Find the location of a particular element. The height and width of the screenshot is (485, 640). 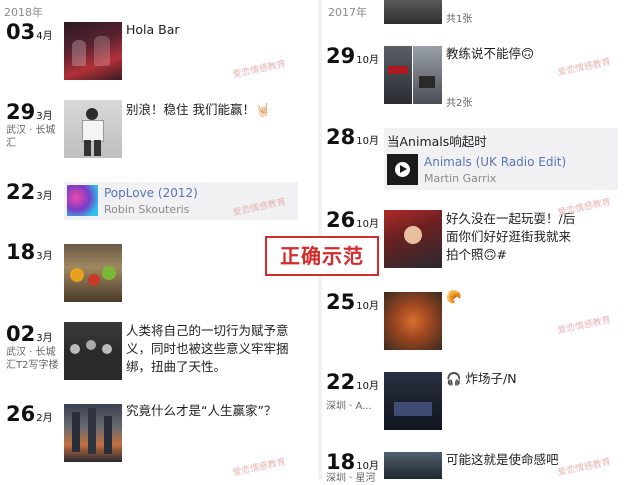

entry-date: 2510月 is located at coordinates (352, 302).